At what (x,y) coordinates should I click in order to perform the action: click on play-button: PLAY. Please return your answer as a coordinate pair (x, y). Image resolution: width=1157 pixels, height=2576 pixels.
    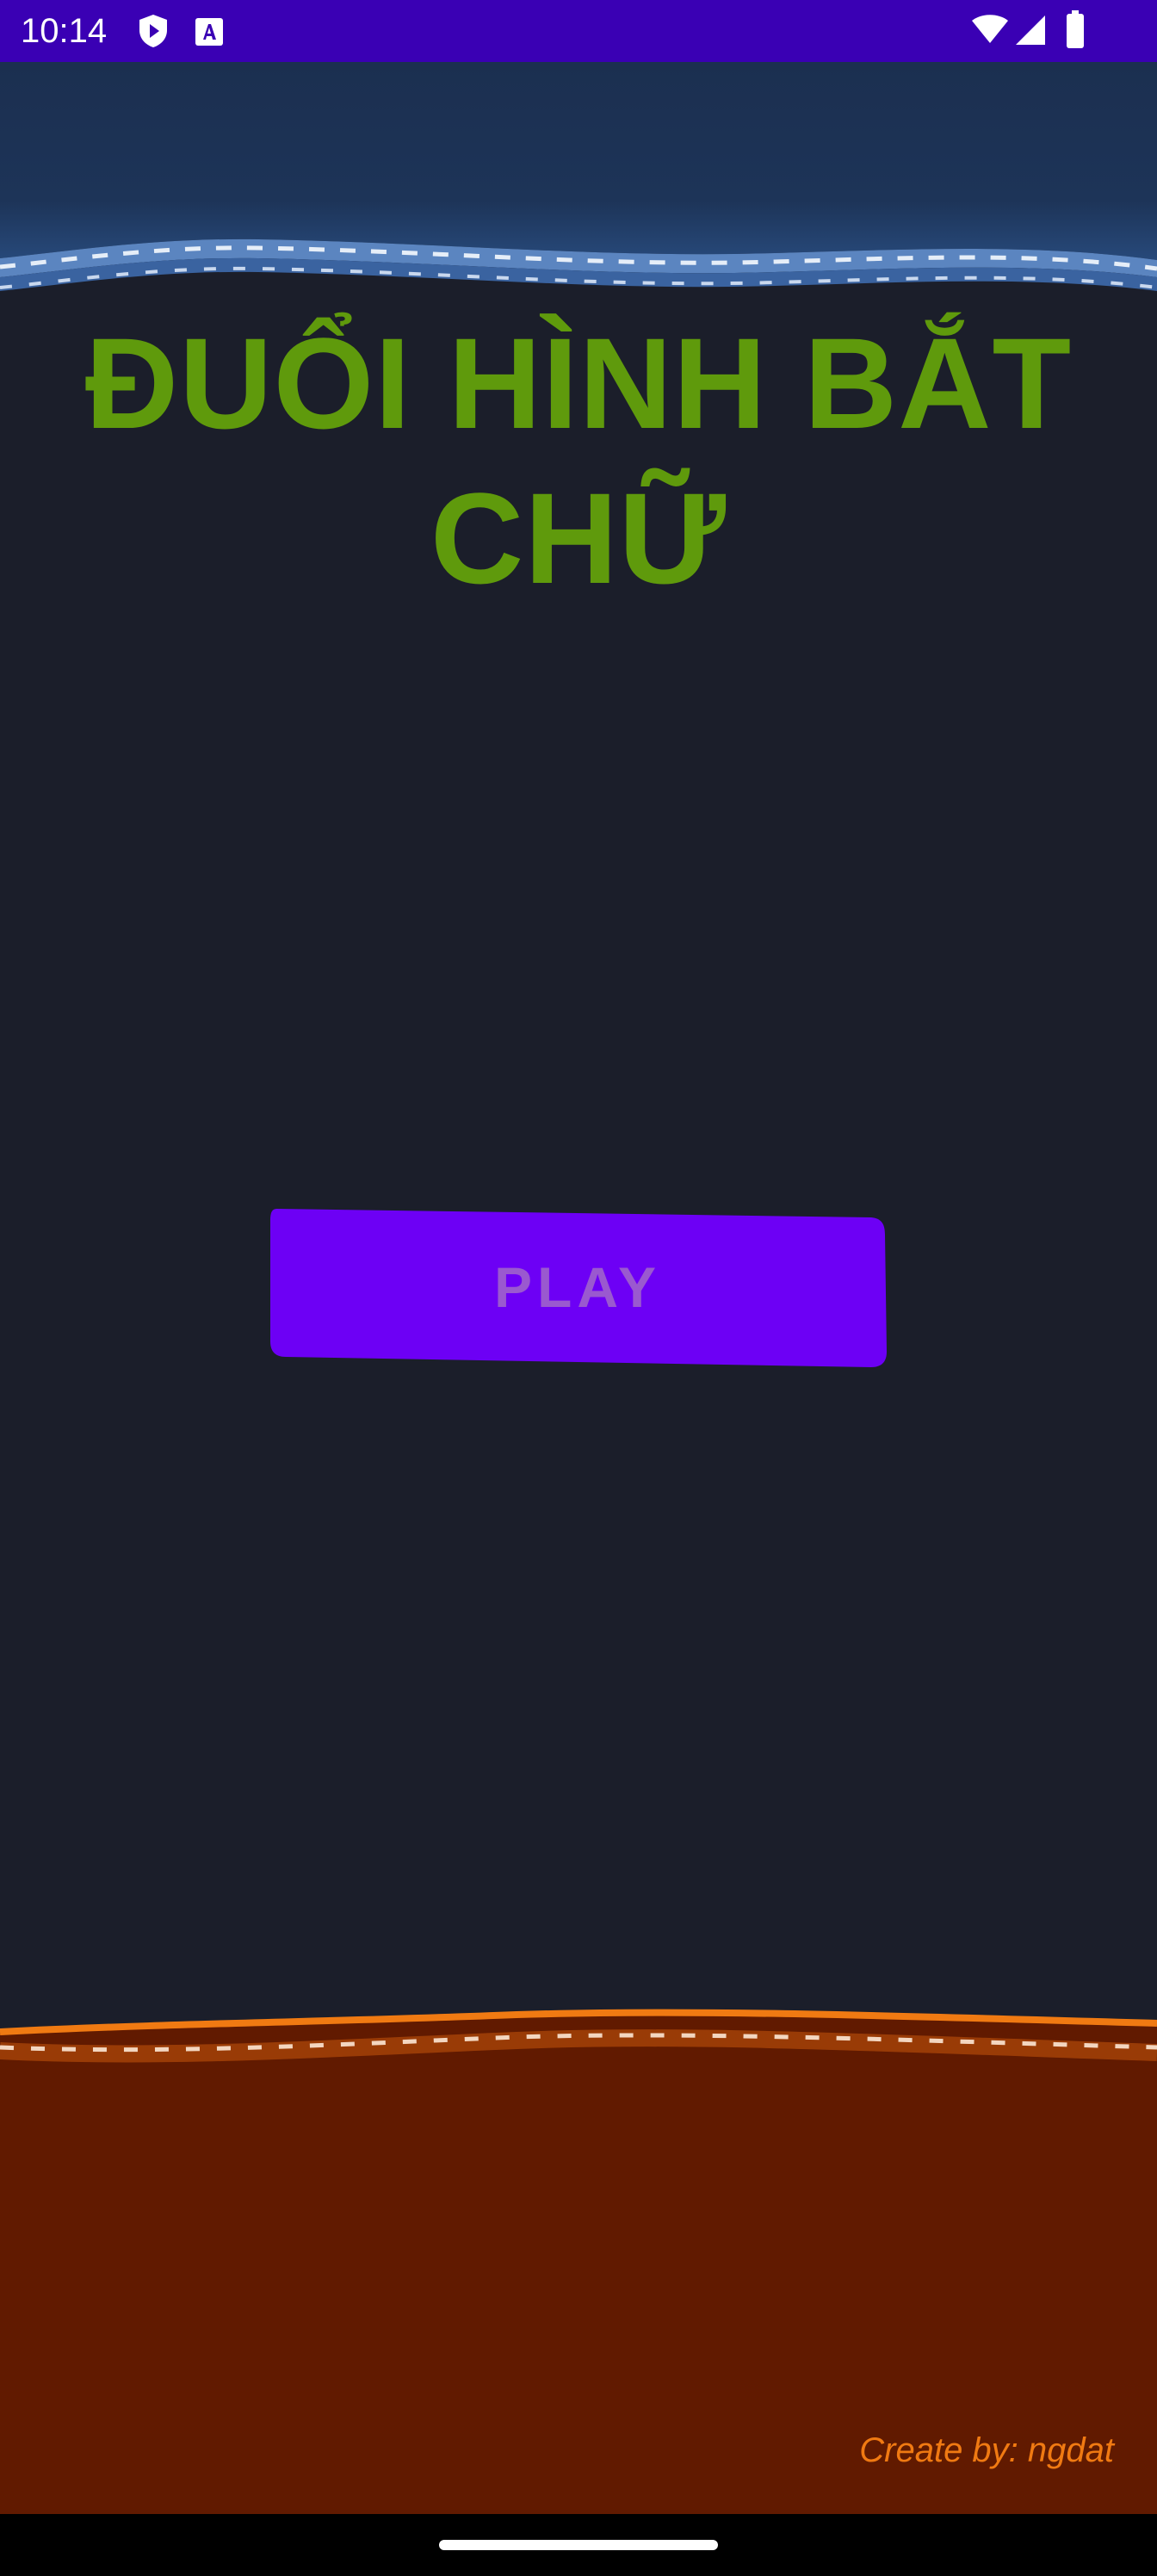
    Looking at the image, I should click on (578, 1287).